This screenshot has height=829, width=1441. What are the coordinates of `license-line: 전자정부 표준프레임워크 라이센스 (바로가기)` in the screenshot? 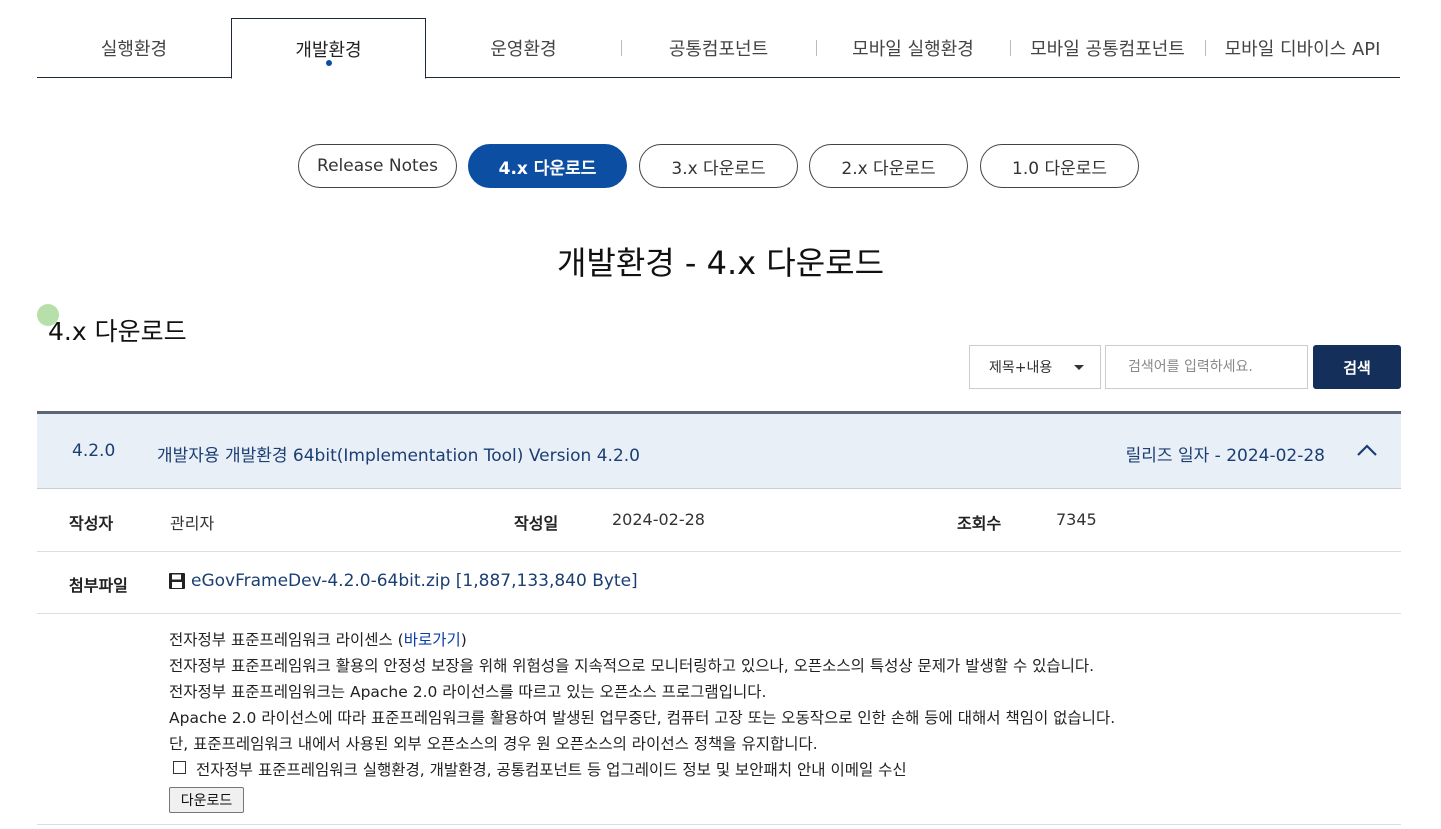 It's located at (318, 639).